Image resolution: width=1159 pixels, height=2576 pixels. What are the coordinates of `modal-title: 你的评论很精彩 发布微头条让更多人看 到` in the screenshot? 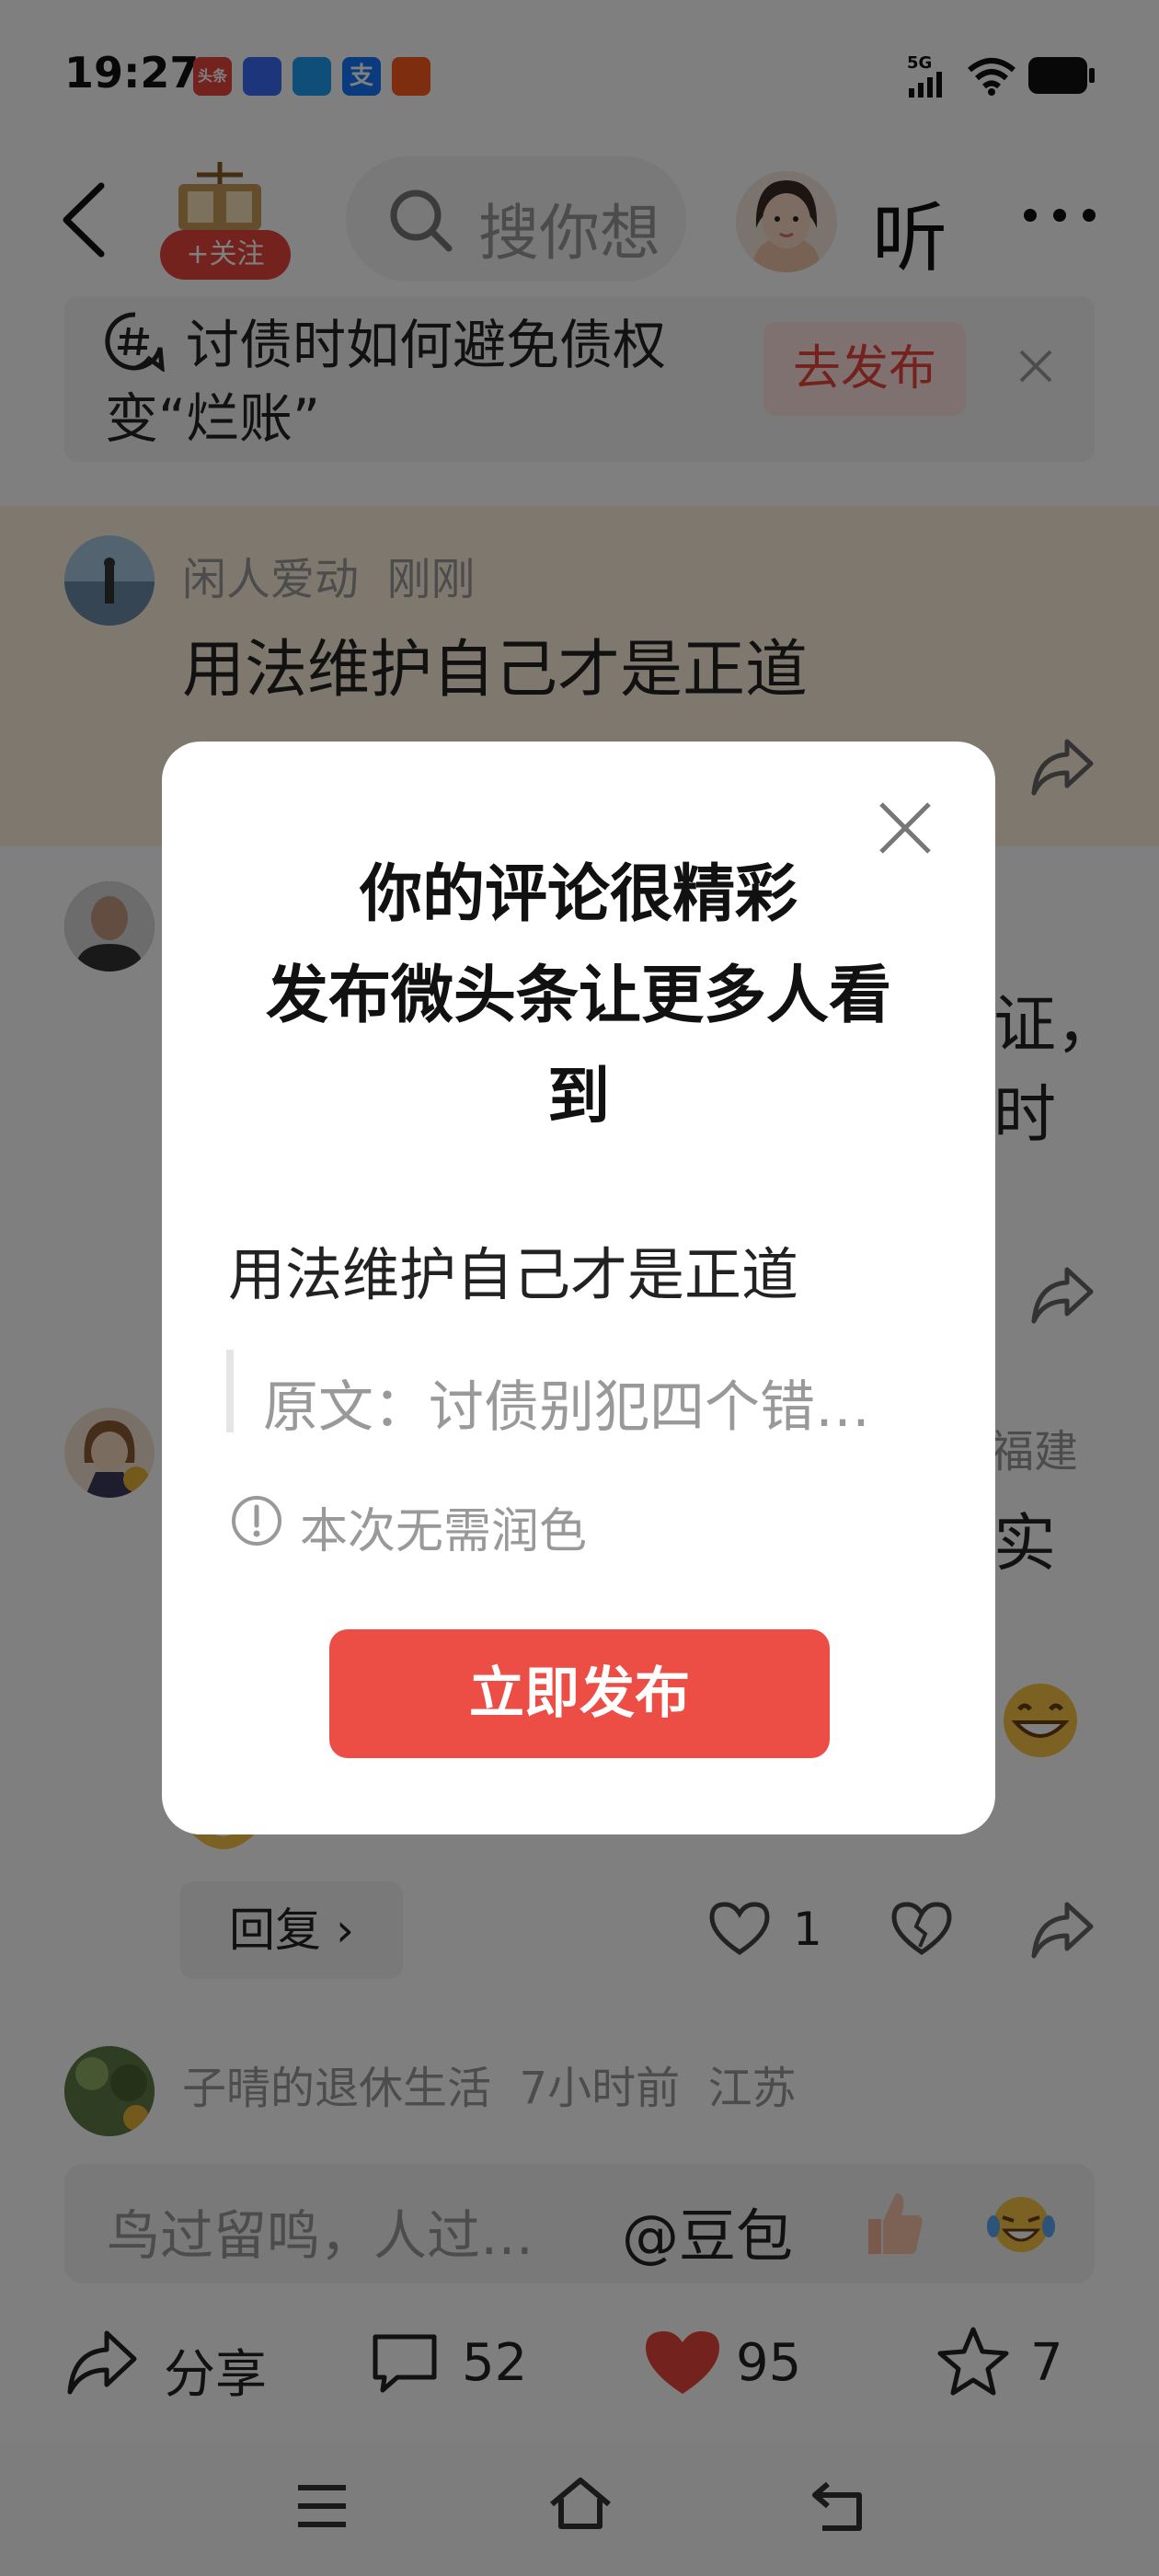 It's located at (578, 997).